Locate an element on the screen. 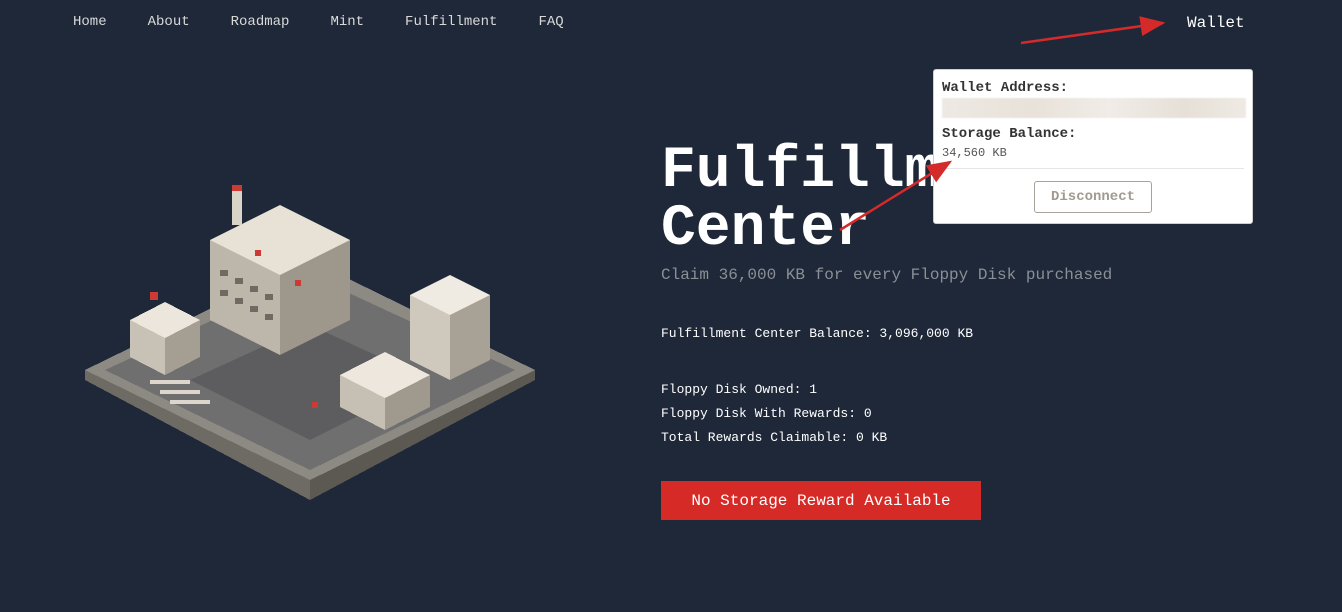 This screenshot has width=1342, height=612. arrow-to-balance is located at coordinates (896, 196).